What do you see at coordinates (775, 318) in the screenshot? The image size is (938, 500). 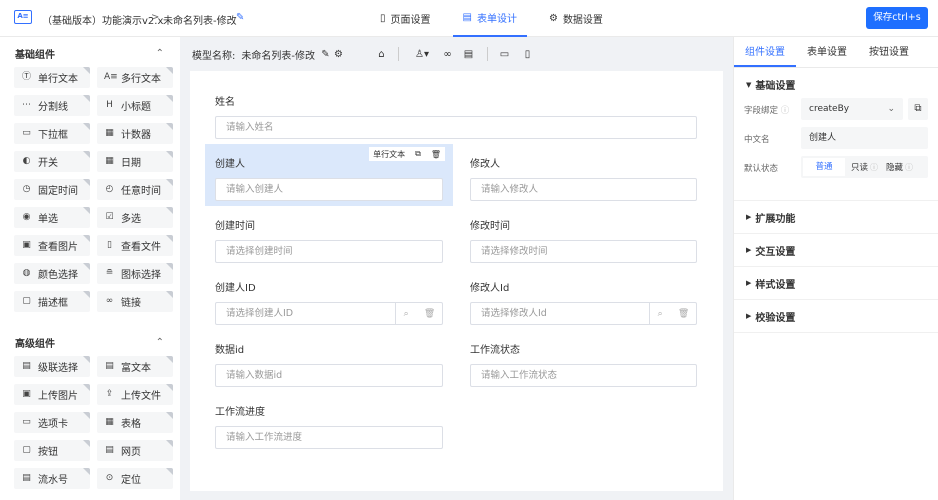 I see `section-title: 校验设置` at bounding box center [775, 318].